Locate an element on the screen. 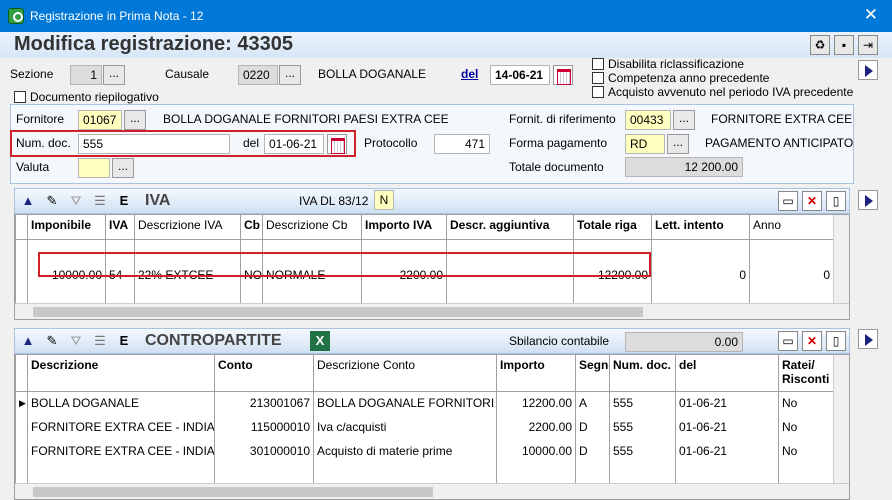  cell: 12200.00 is located at coordinates (536, 403).